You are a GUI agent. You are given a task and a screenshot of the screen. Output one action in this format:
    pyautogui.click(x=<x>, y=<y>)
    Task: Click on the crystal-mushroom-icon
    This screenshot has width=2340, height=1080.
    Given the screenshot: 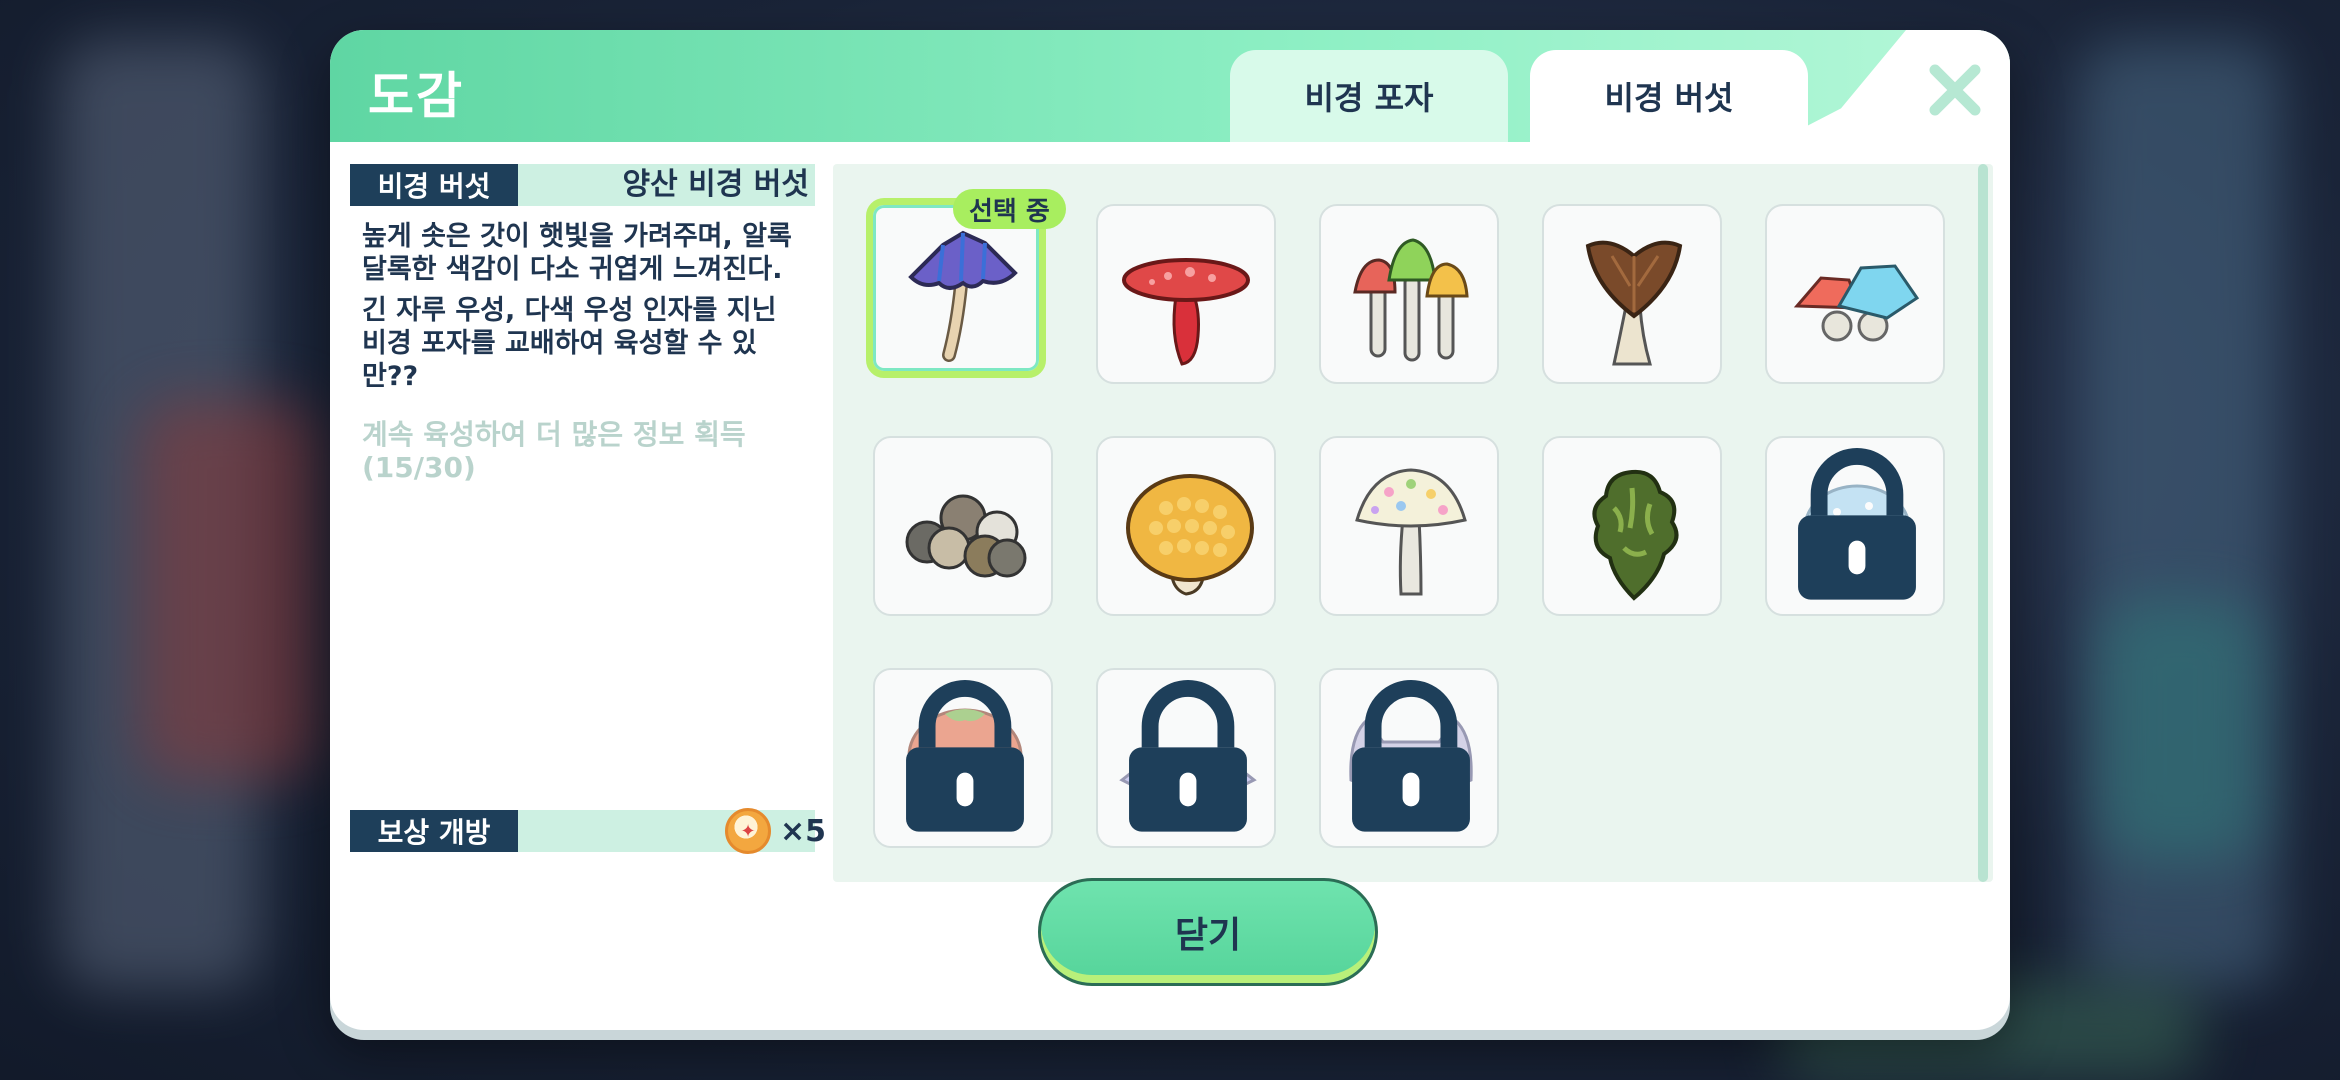 What is the action you would take?
    pyautogui.click(x=1856, y=303)
    